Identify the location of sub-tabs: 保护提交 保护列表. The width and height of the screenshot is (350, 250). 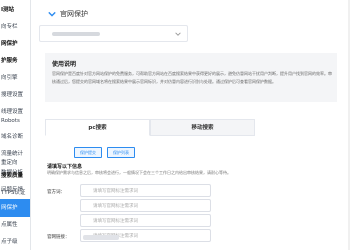
(104, 152).